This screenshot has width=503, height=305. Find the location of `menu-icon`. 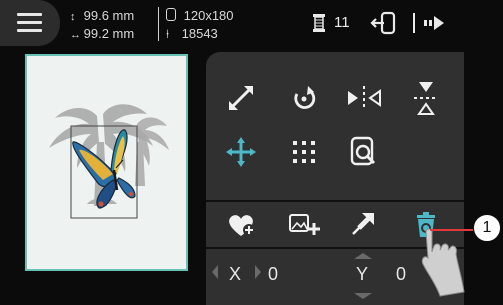

menu-icon is located at coordinates (29, 14).